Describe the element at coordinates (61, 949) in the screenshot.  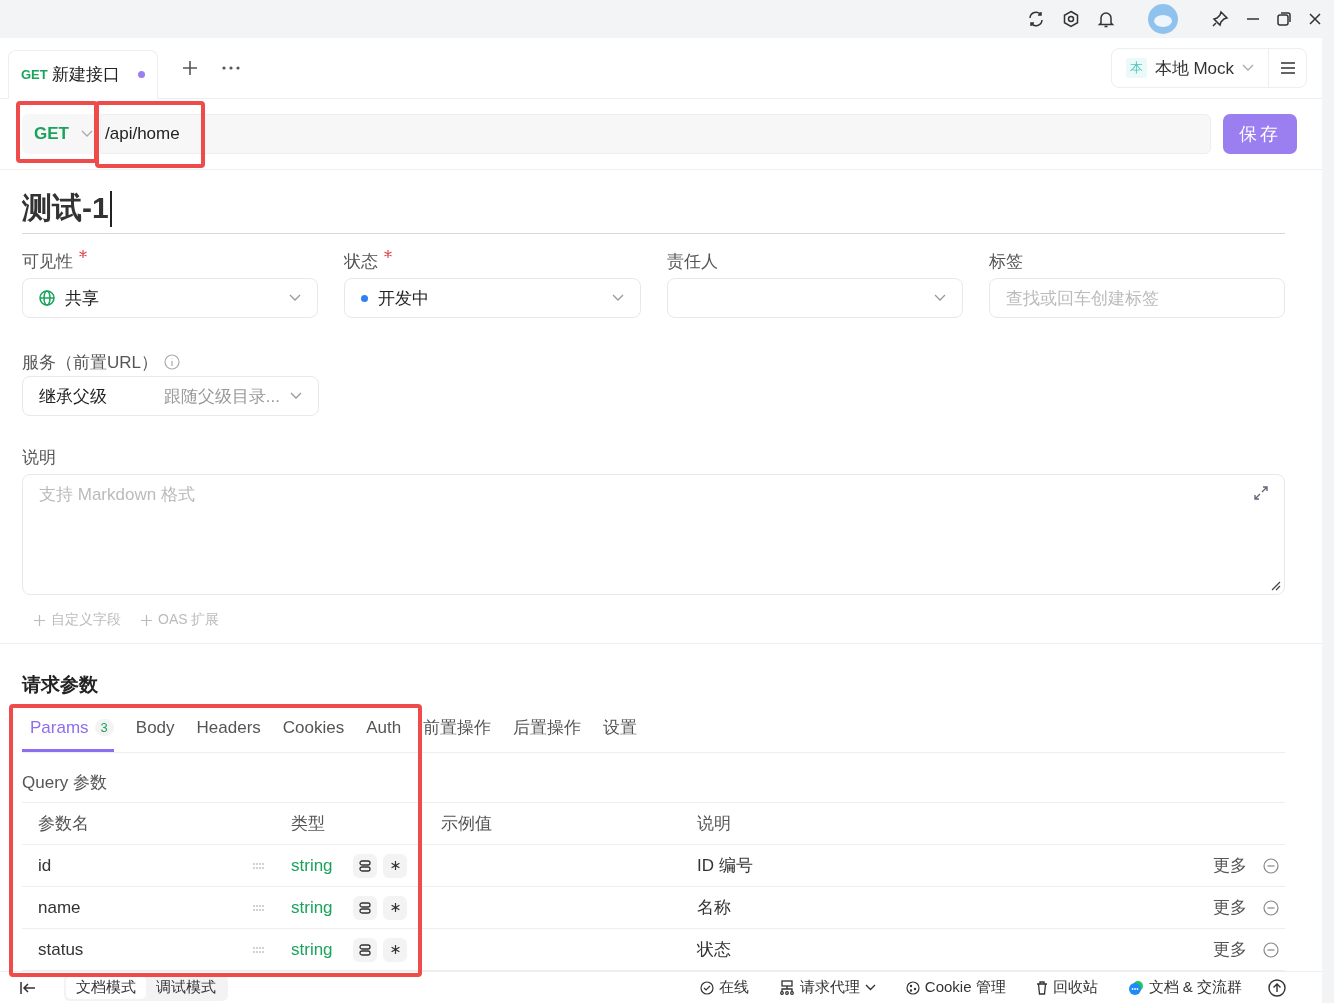
I see `param-name: status` at that location.